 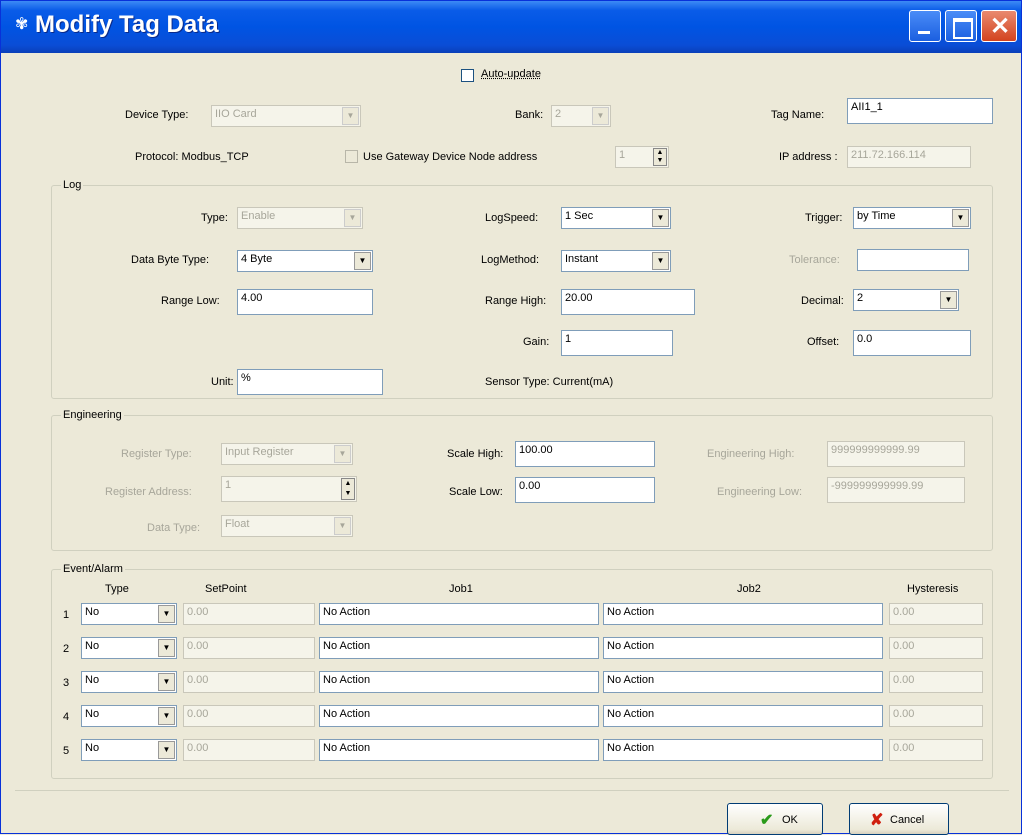 I want to click on row-number: 2, so click(x=66, y=649).